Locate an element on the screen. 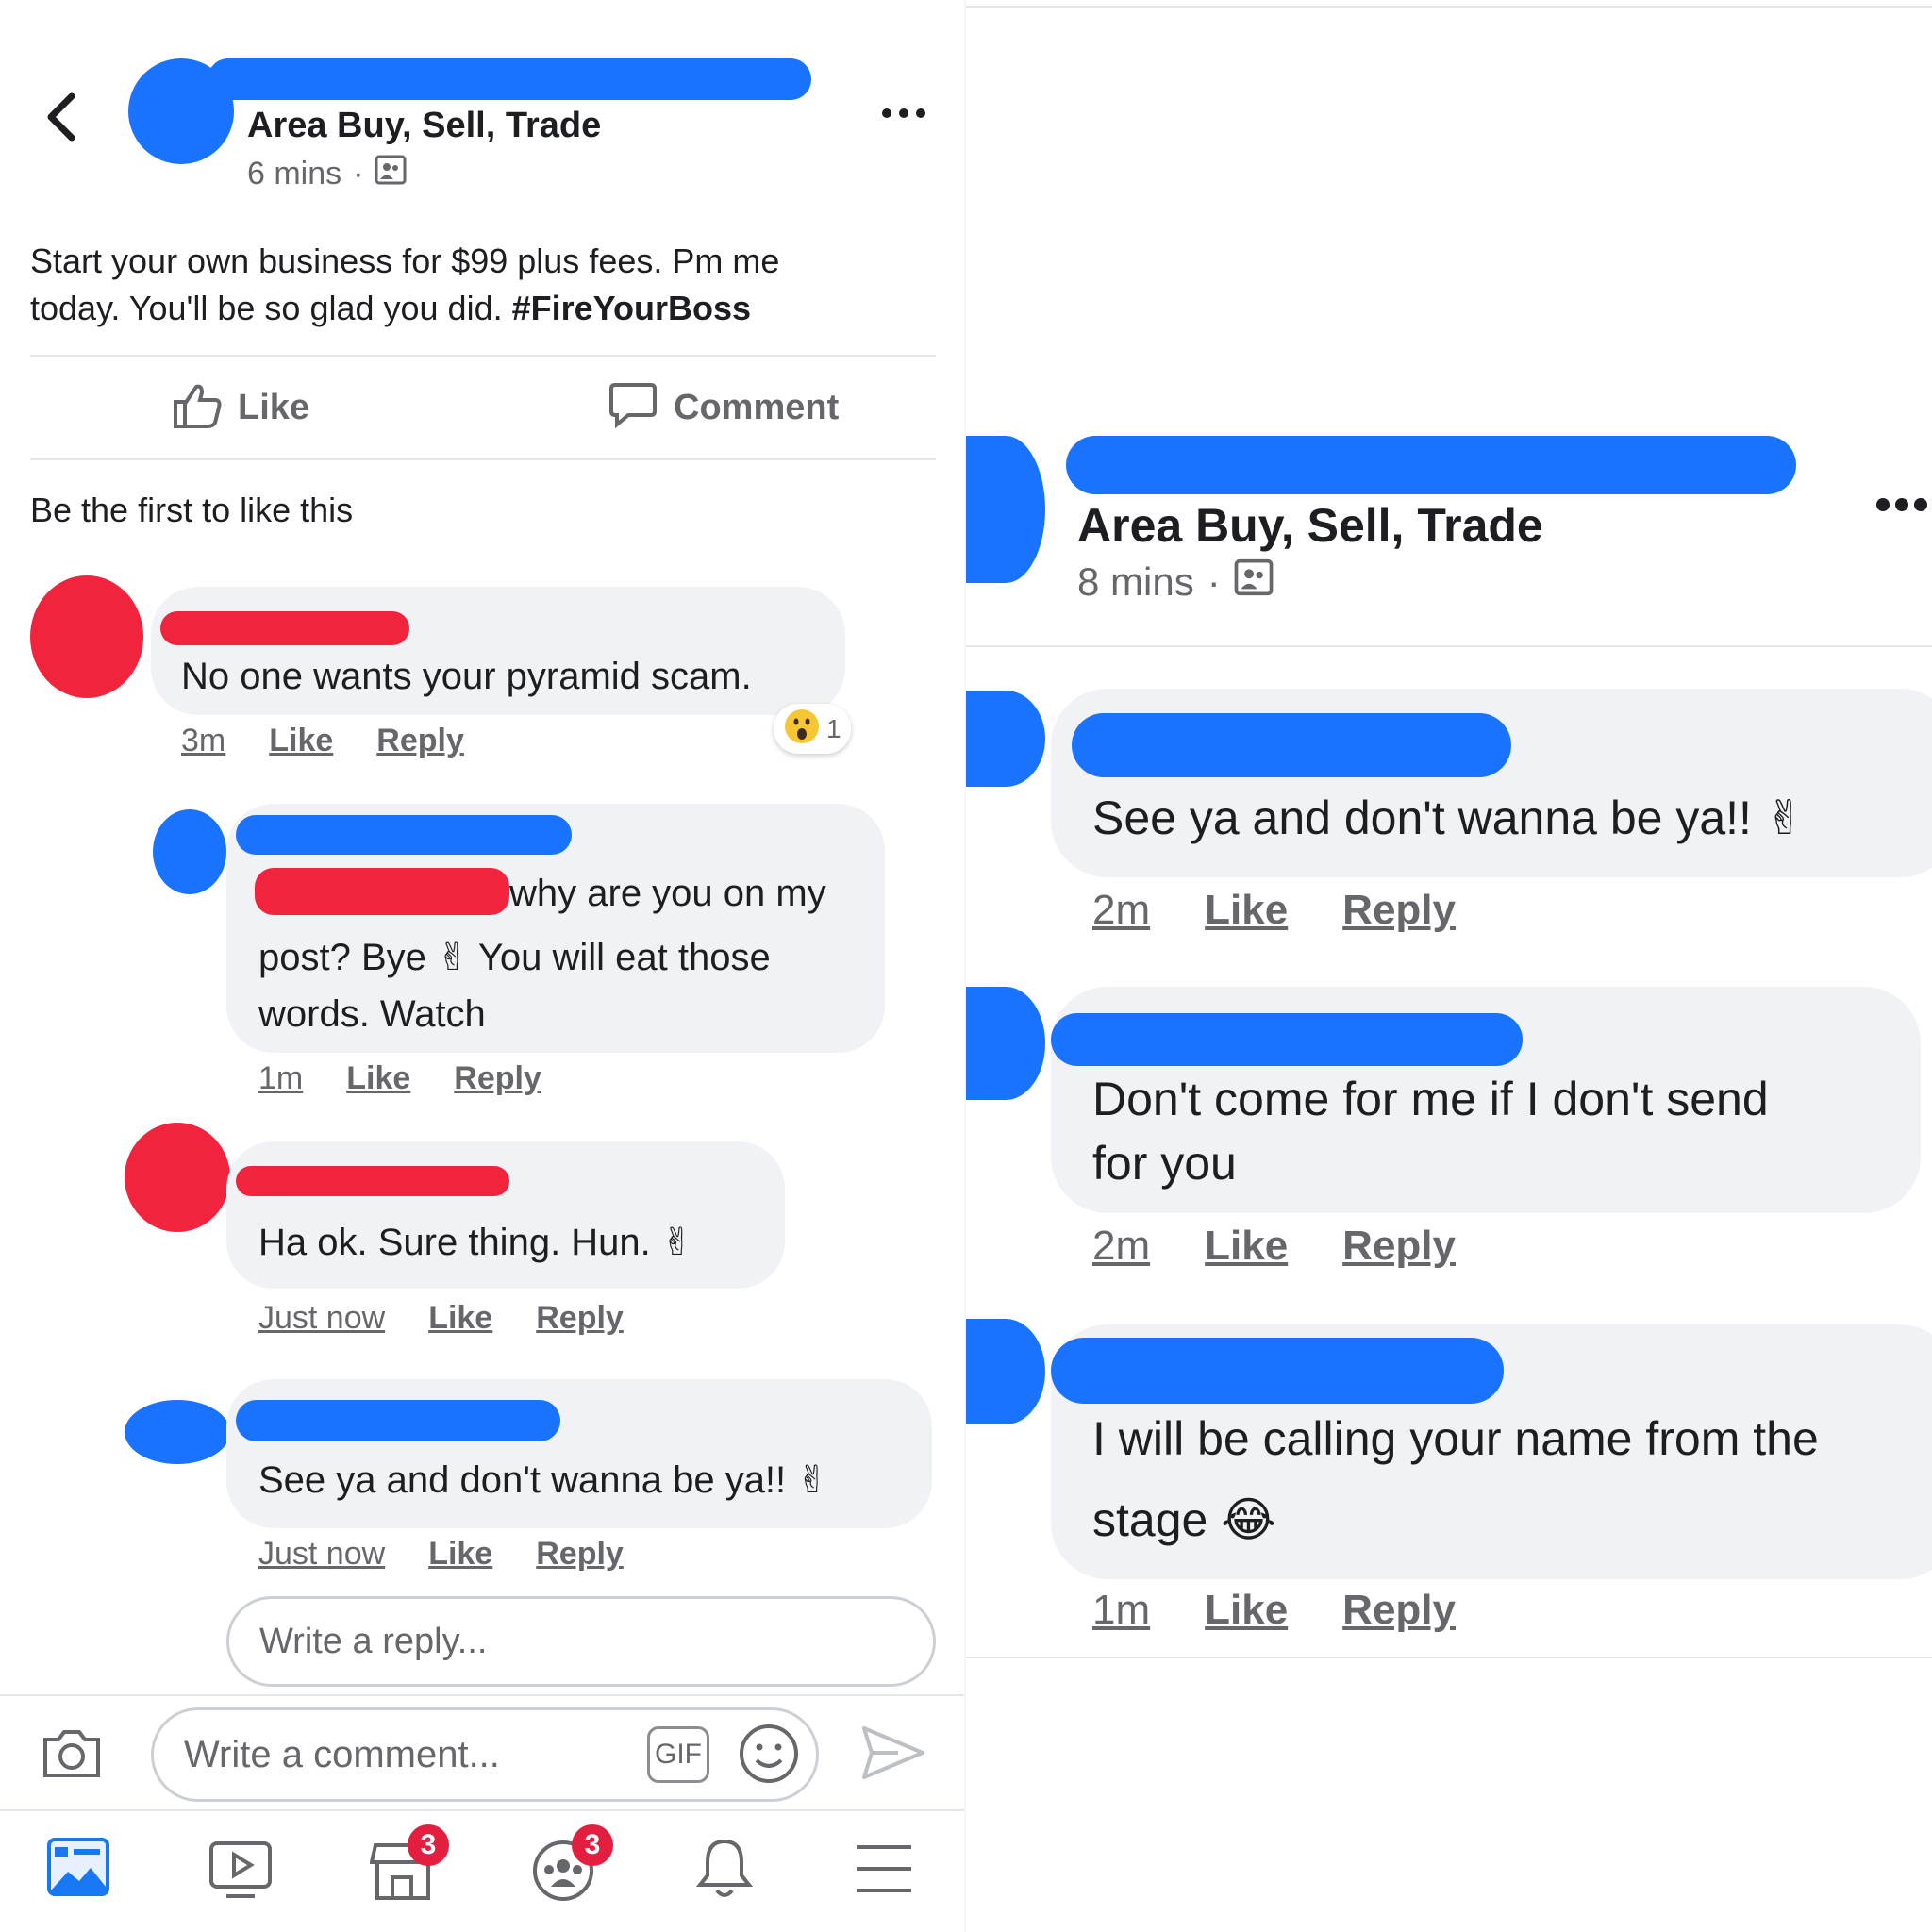  top-divider is located at coordinates (1449, 7).